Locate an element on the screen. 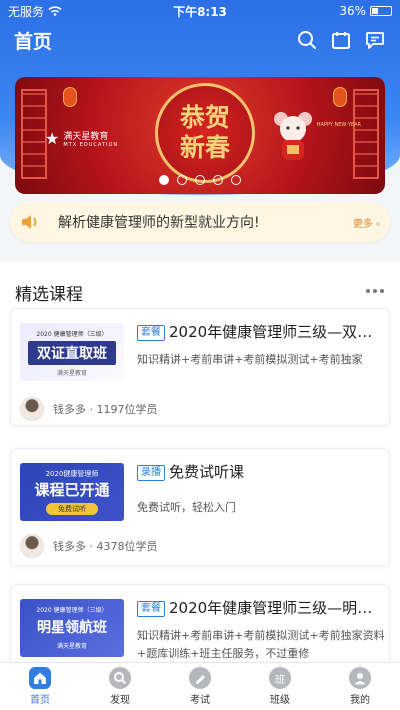 This screenshot has width=400, height=710. tab-home: 首页 is located at coordinates (40, 686).